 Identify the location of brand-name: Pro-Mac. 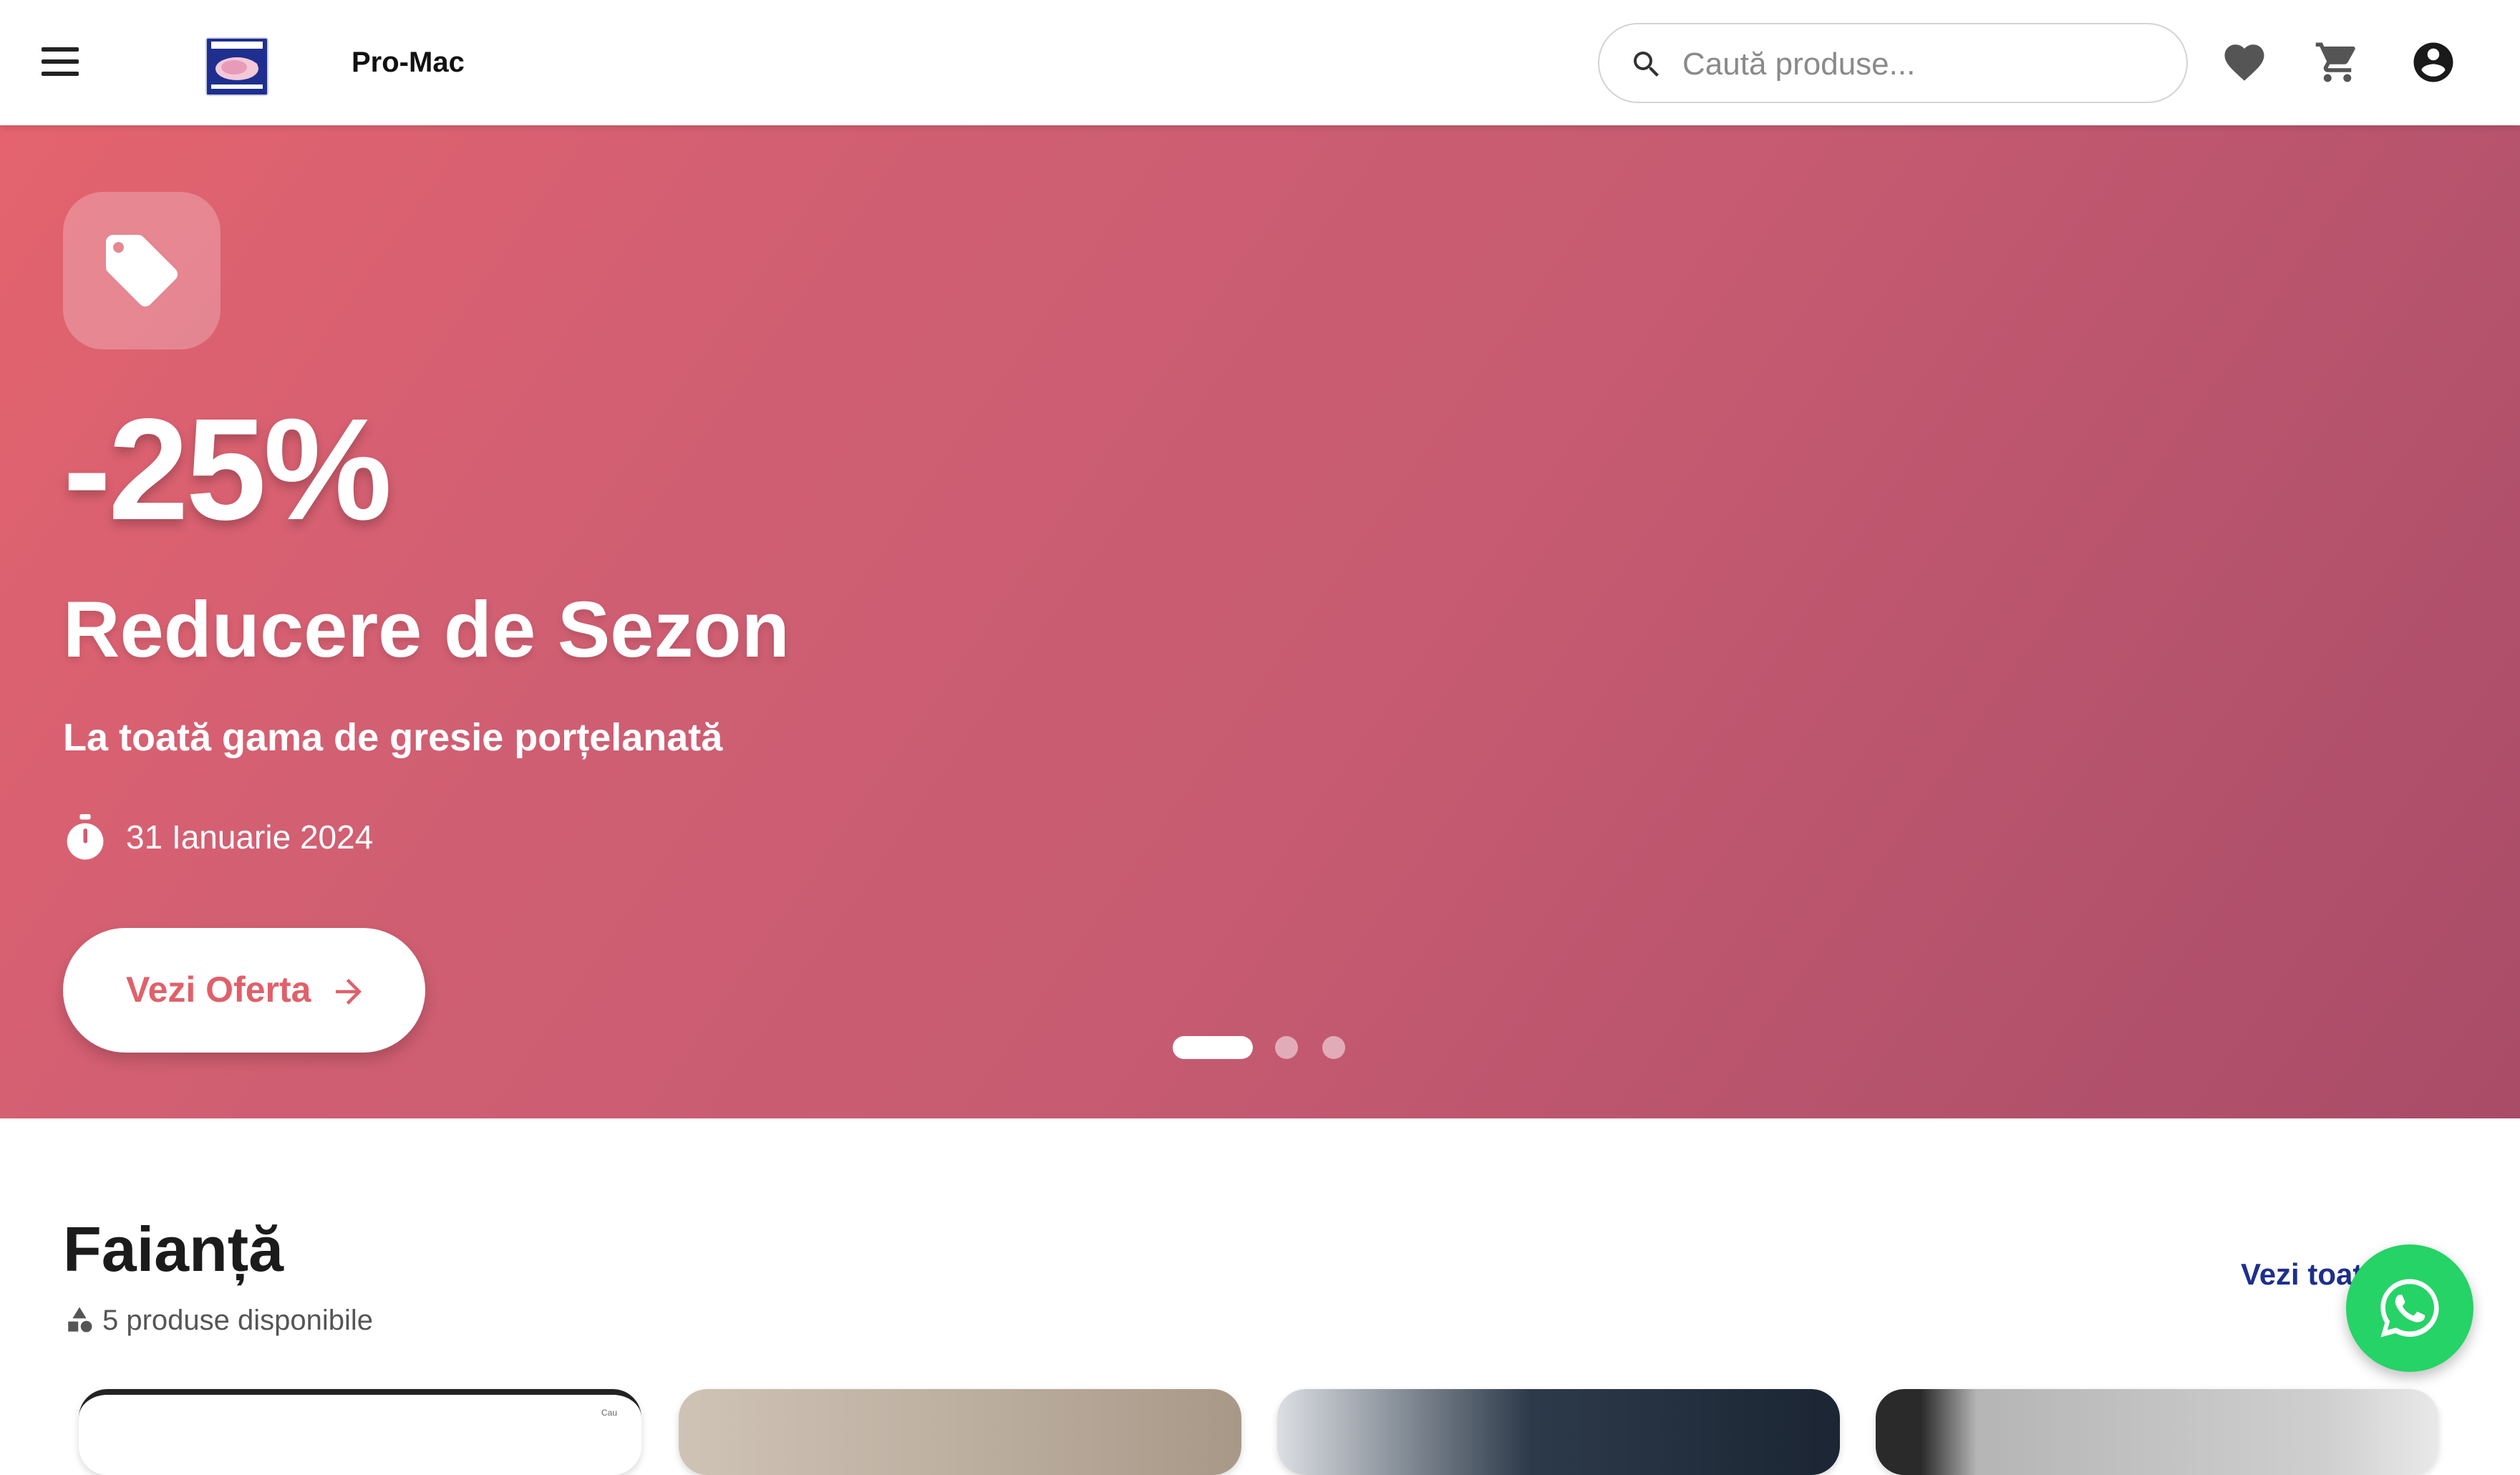
(408, 62).